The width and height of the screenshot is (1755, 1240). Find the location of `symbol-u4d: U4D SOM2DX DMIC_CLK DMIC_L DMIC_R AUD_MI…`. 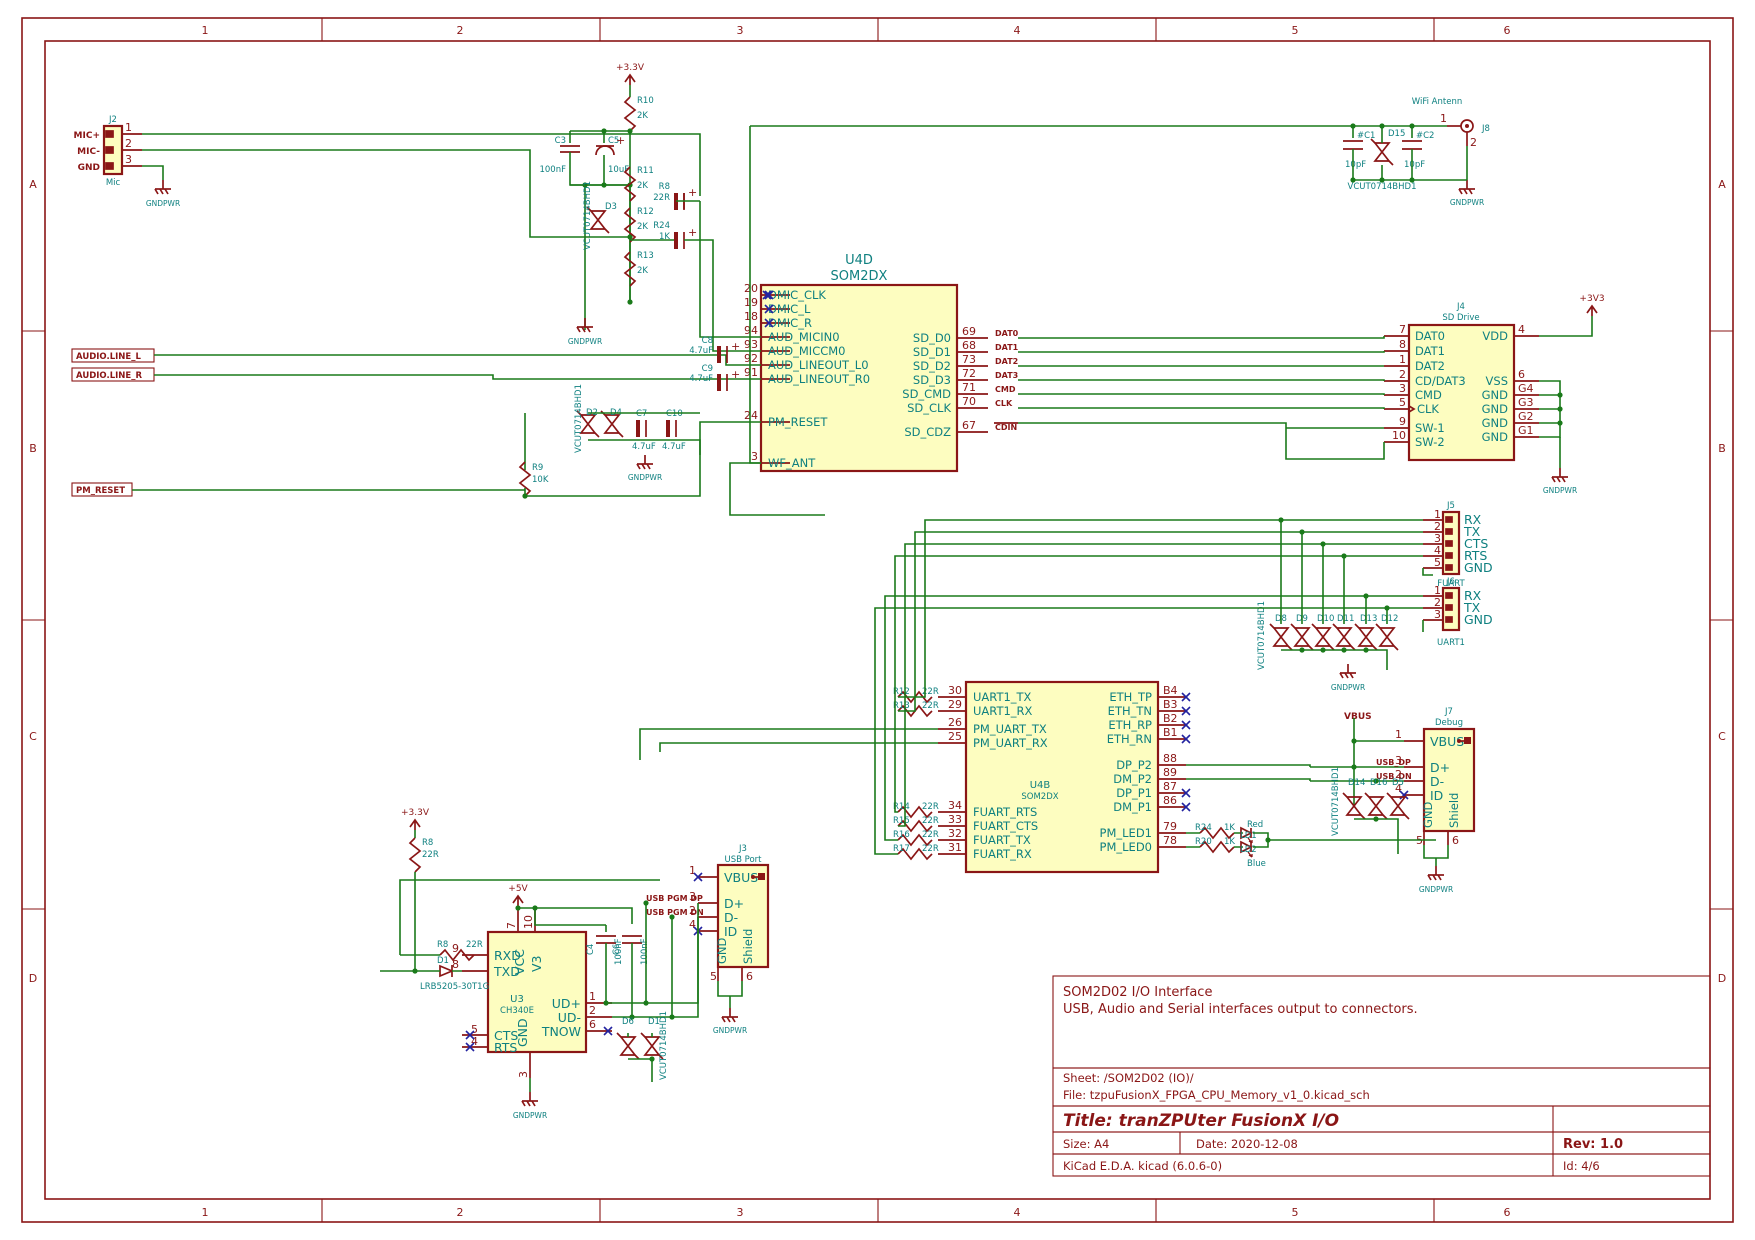

symbol-u4d: U4D SOM2DX DMIC_CLK DMIC_L DMIC_R AUD_MI… is located at coordinates (881, 363).